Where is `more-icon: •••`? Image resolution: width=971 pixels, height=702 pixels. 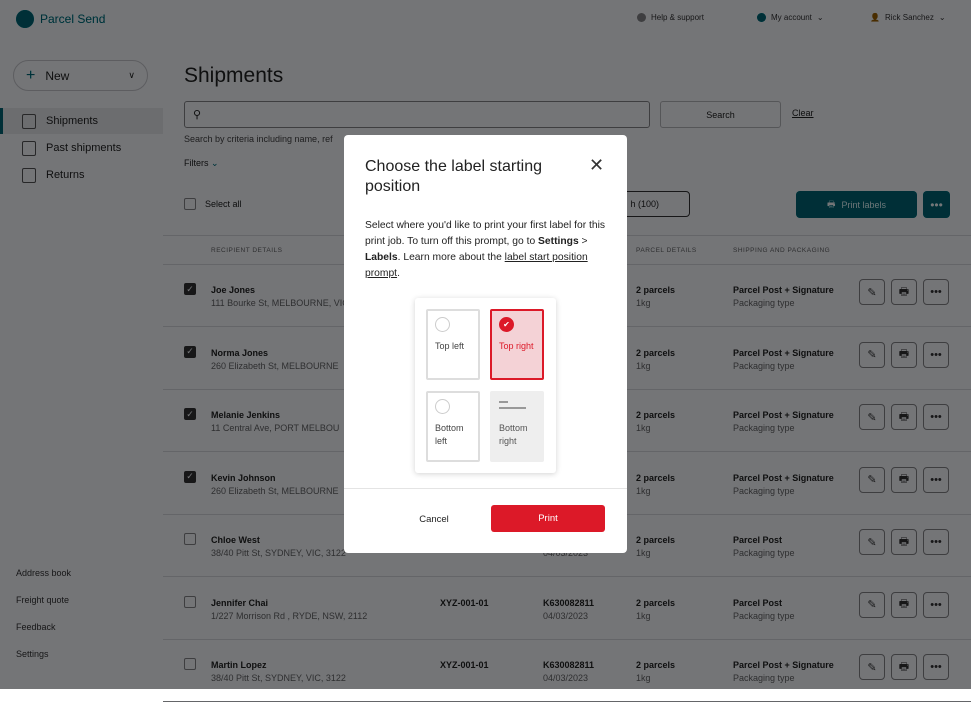 more-icon: ••• is located at coordinates (936, 667).